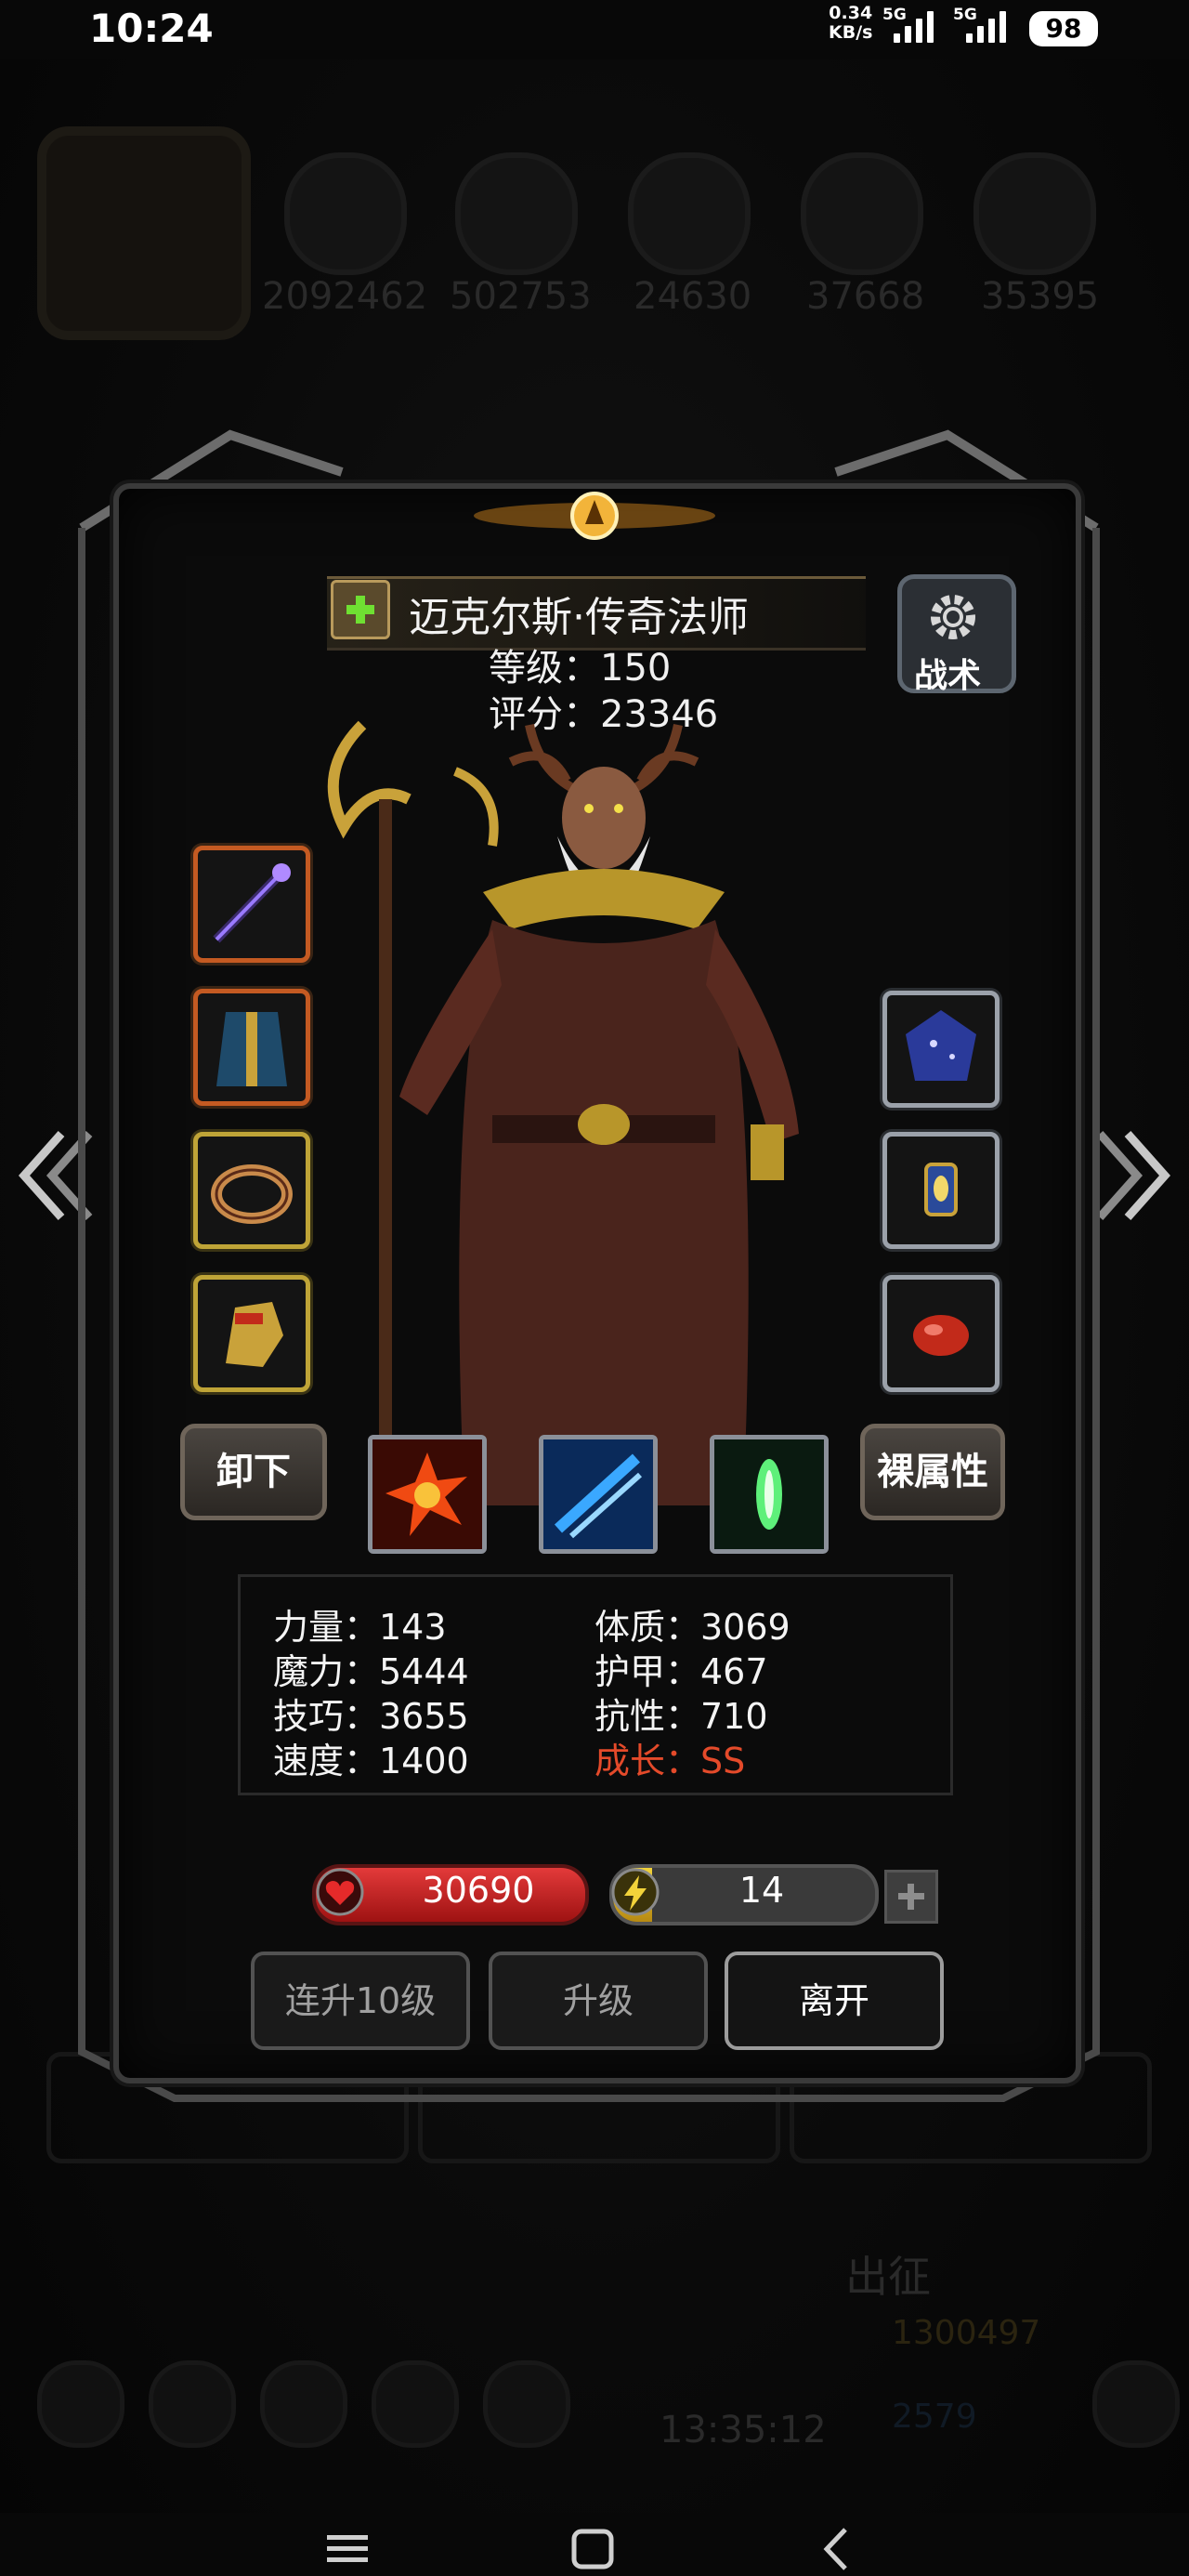 This screenshot has width=1189, height=2576. What do you see at coordinates (681, 1671) in the screenshot?
I see `stat-armor: 护甲：467` at bounding box center [681, 1671].